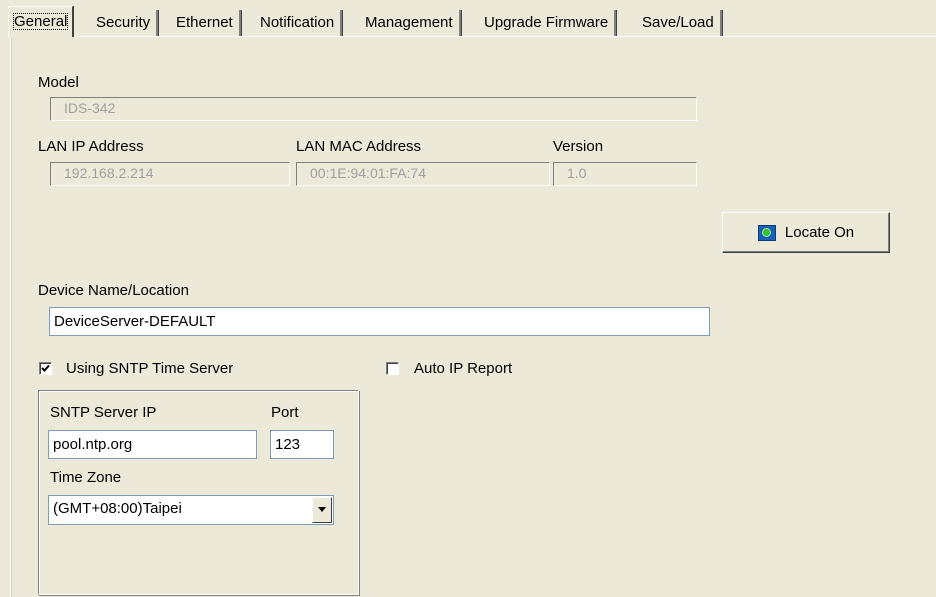  I want to click on device-name-label: Device Name/Location, so click(113, 290).